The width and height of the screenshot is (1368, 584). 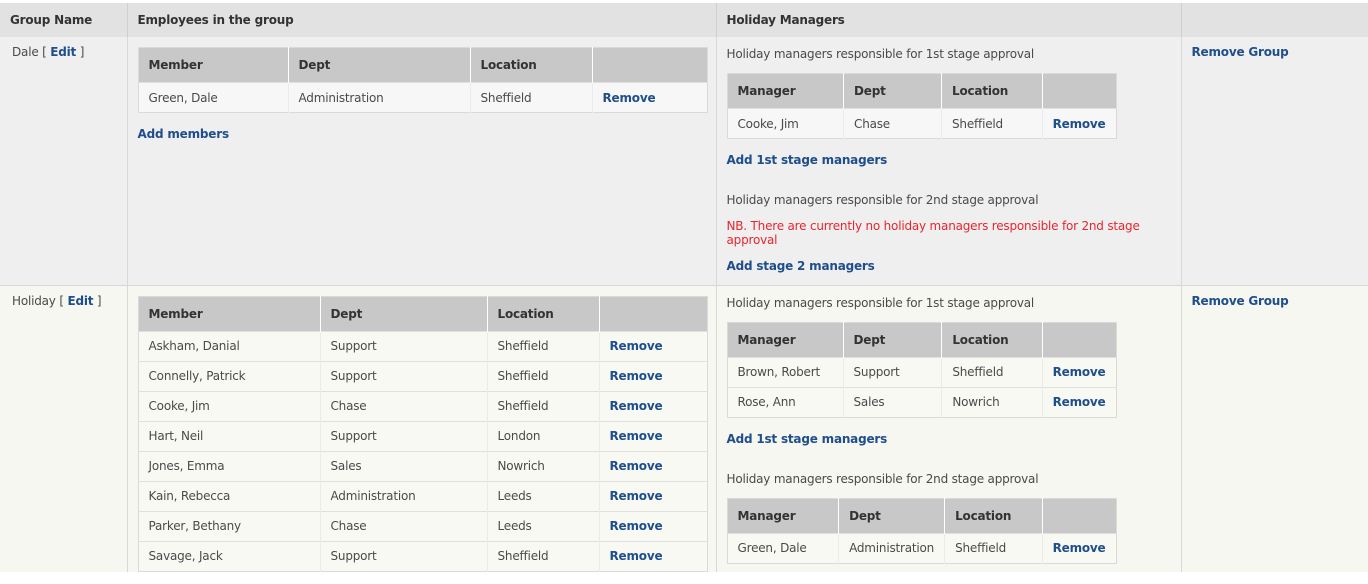 What do you see at coordinates (785, 123) in the screenshot?
I see `manager-name: Cooke, Jim` at bounding box center [785, 123].